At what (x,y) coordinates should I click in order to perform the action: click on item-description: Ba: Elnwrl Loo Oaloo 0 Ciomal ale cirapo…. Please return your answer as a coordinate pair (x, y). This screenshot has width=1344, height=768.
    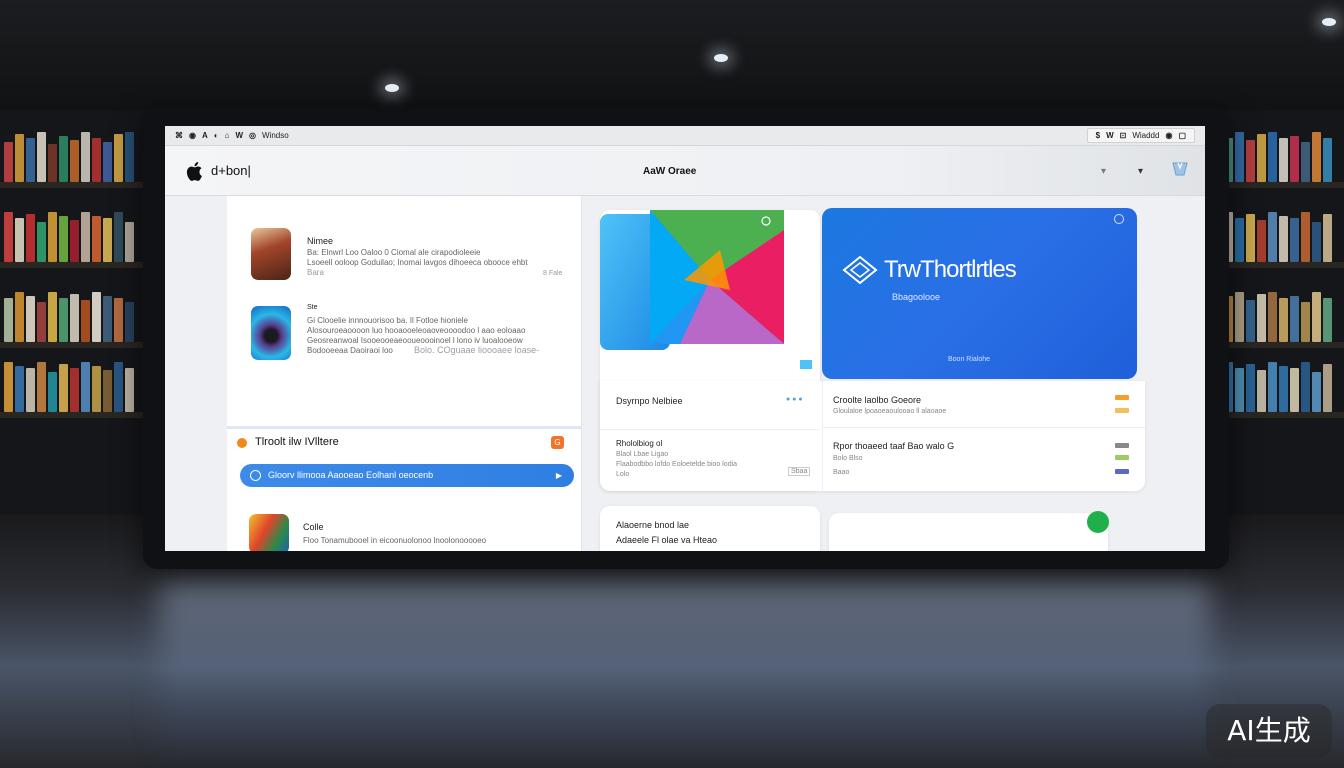
    Looking at the image, I should click on (394, 252).